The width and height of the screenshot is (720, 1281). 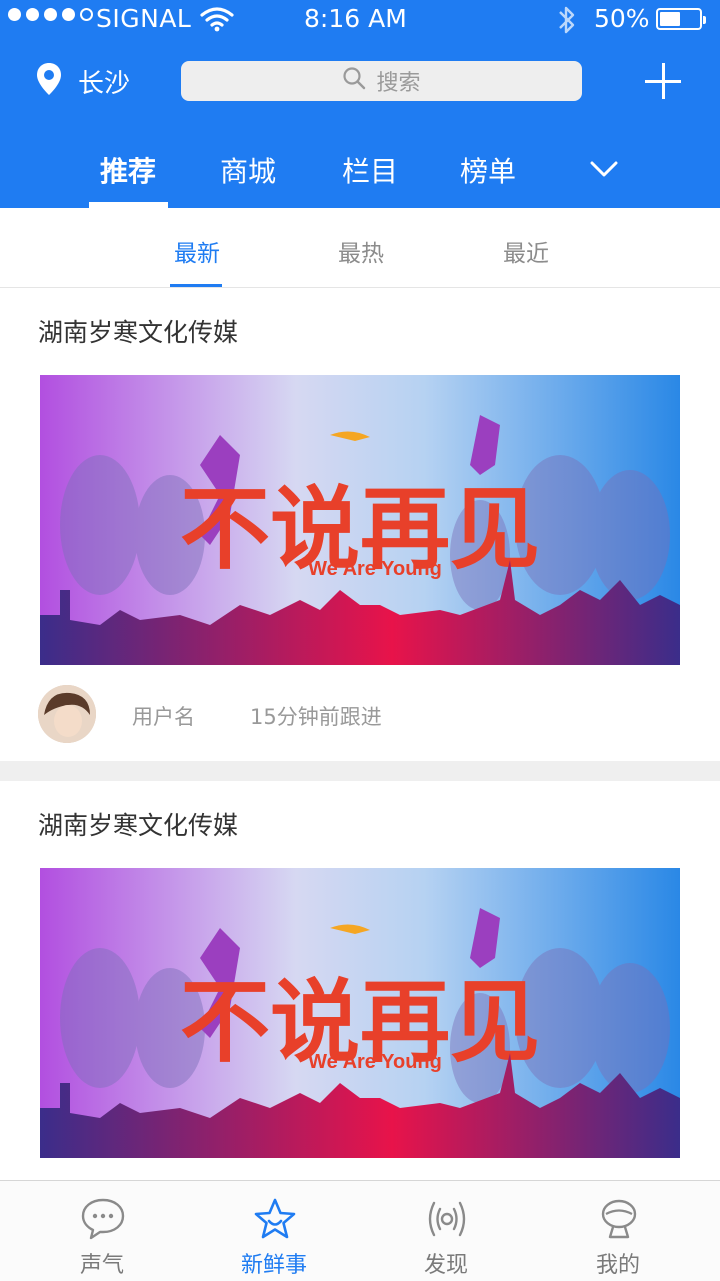 I want to click on location-selector: 长沙, so click(x=83, y=81).